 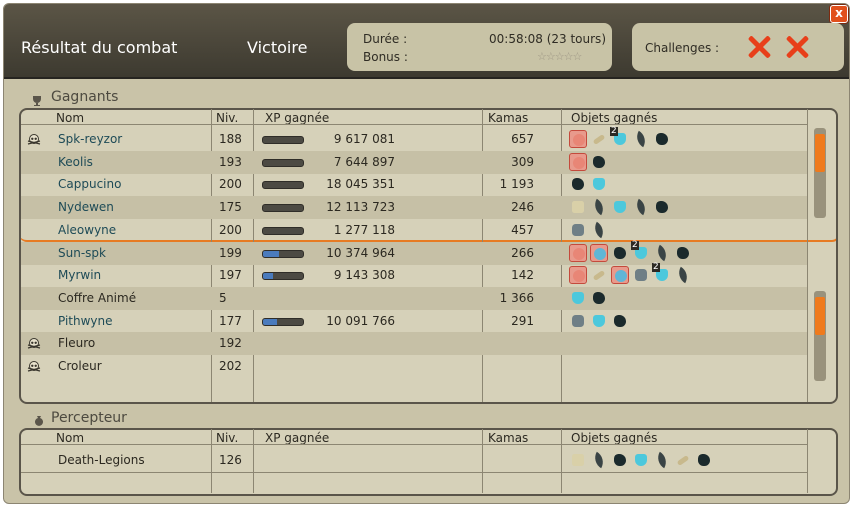 I want to click on col-level: Niv., so click(x=227, y=438).